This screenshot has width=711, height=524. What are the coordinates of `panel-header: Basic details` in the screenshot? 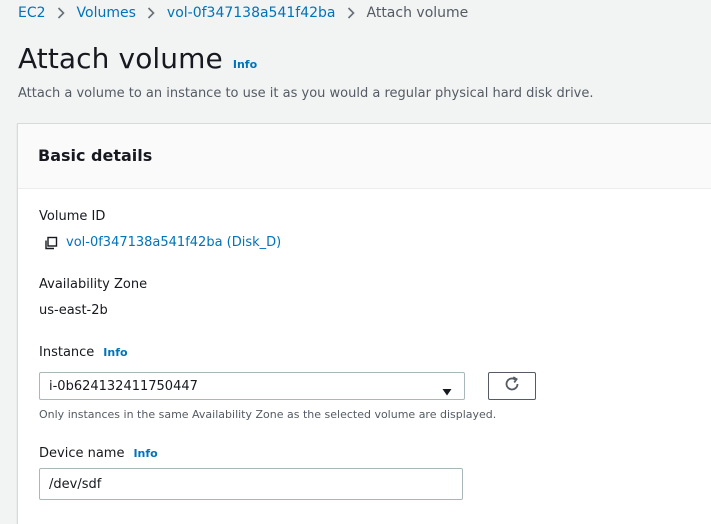 It's located at (364, 156).